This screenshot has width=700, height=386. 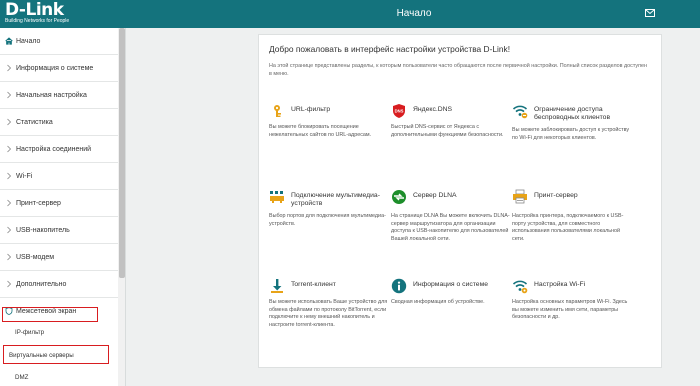 What do you see at coordinates (414, 13) in the screenshot?
I see `page-title: Начало` at bounding box center [414, 13].